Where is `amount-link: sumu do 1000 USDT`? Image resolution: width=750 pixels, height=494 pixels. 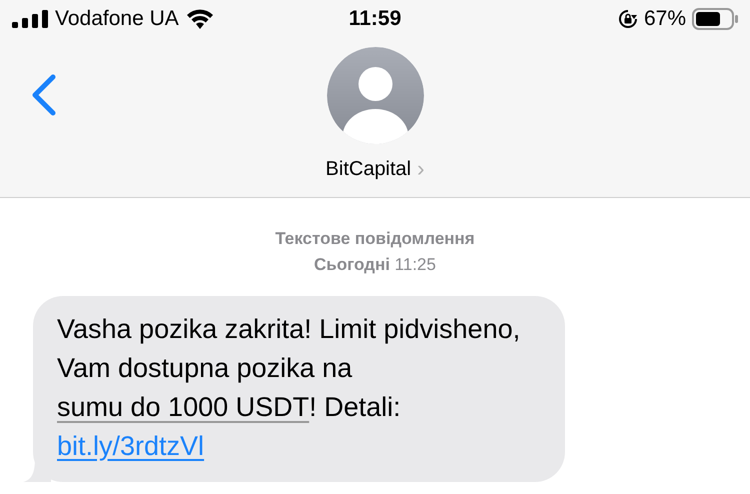 amount-link: sumu do 1000 USDT is located at coordinates (183, 407).